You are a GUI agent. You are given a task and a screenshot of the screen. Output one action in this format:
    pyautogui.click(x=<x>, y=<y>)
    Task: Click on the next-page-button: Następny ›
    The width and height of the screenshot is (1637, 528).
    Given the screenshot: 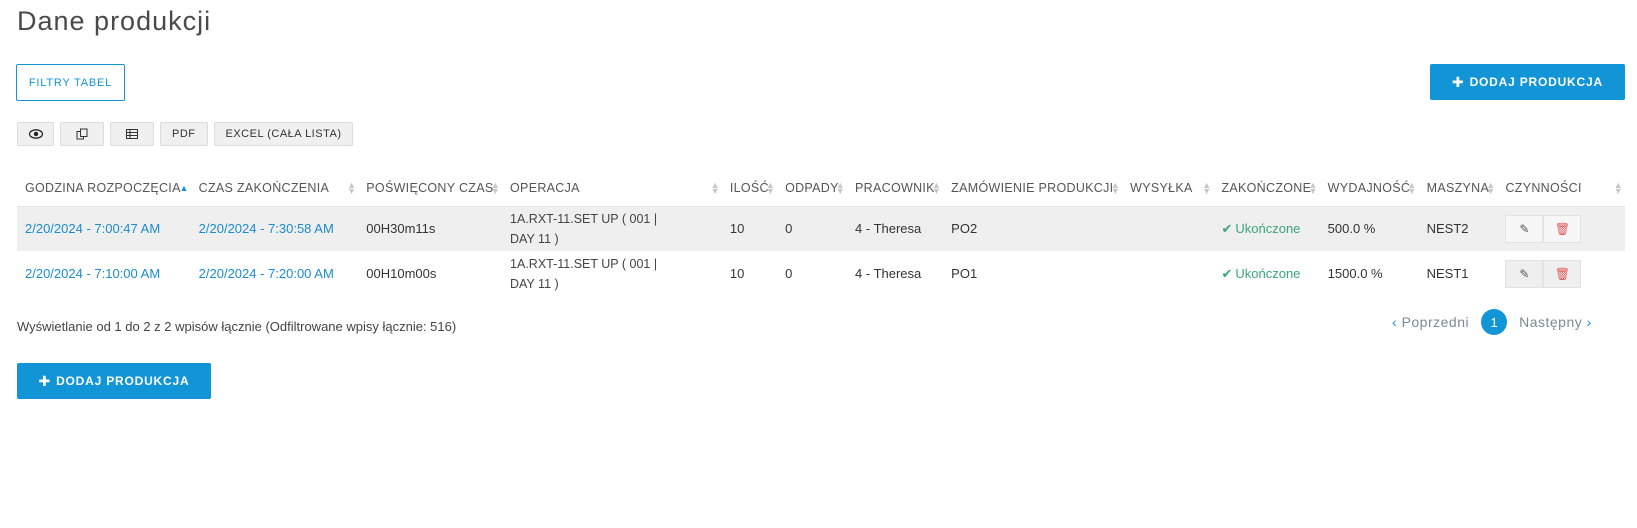 What is the action you would take?
    pyautogui.click(x=1555, y=322)
    